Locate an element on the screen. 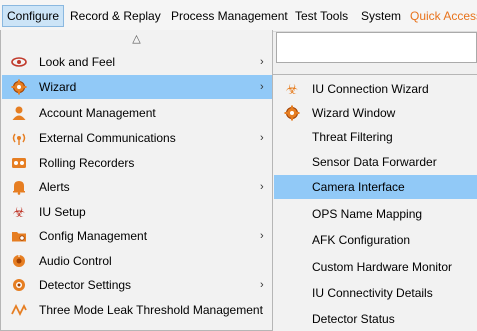 Image resolution: width=477 pixels, height=331 pixels. menu-item-account-management: Account Management is located at coordinates (137, 113).